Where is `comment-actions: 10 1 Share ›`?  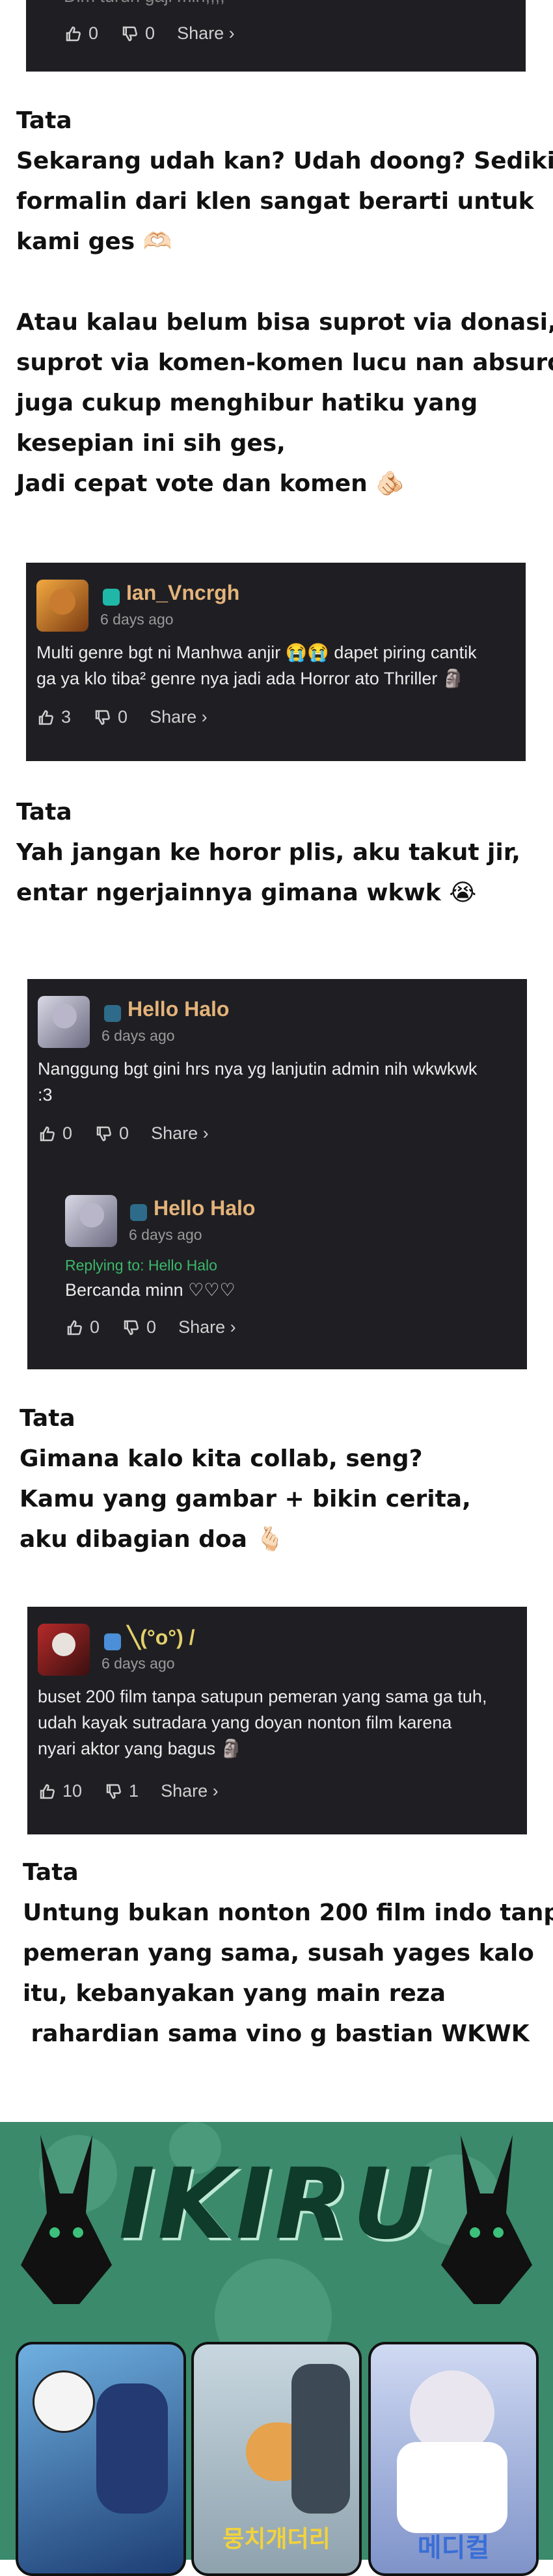 comment-actions: 10 1 Share › is located at coordinates (128, 1791).